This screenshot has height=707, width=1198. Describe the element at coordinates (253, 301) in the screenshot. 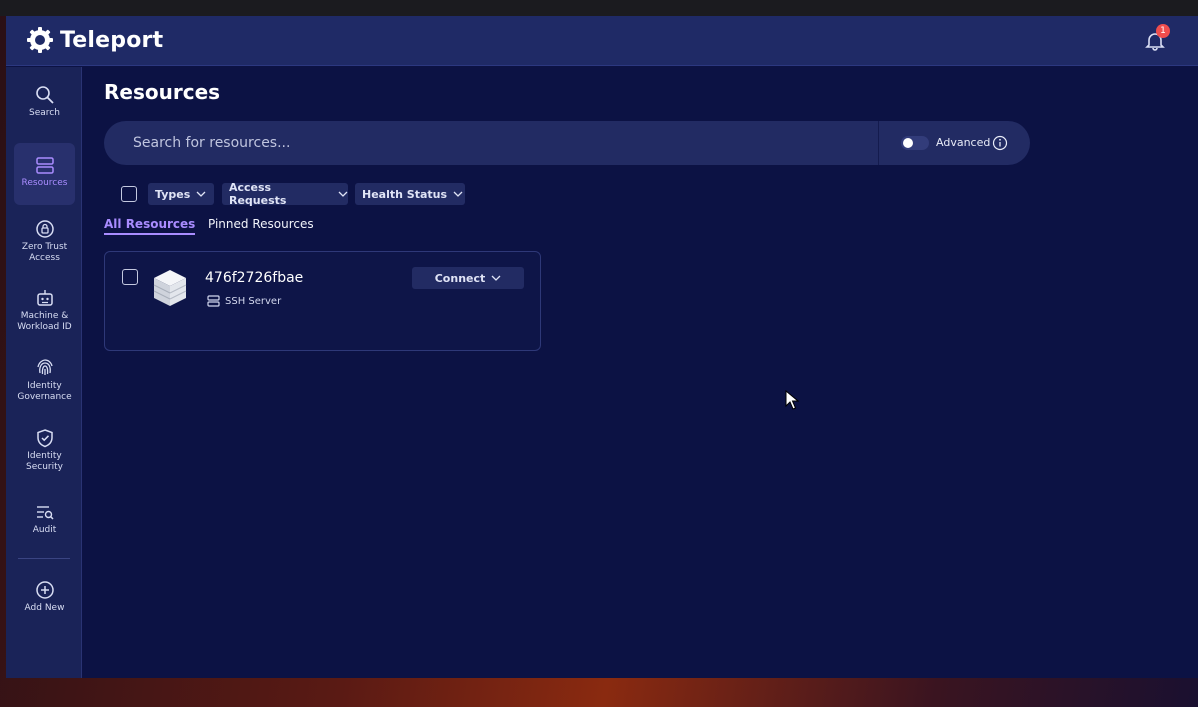

I see `resource-type-label: SSH Server` at that location.